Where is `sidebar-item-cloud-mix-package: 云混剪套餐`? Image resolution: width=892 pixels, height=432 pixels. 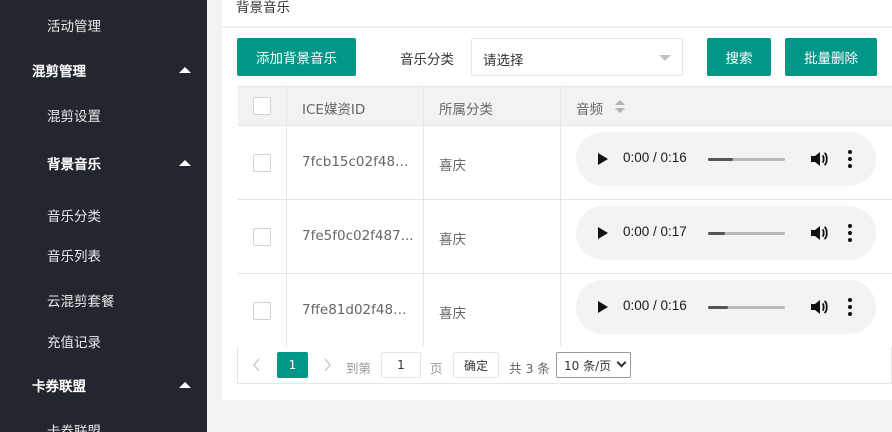 sidebar-item-cloud-mix-package: 云混剪套餐 is located at coordinates (103, 300).